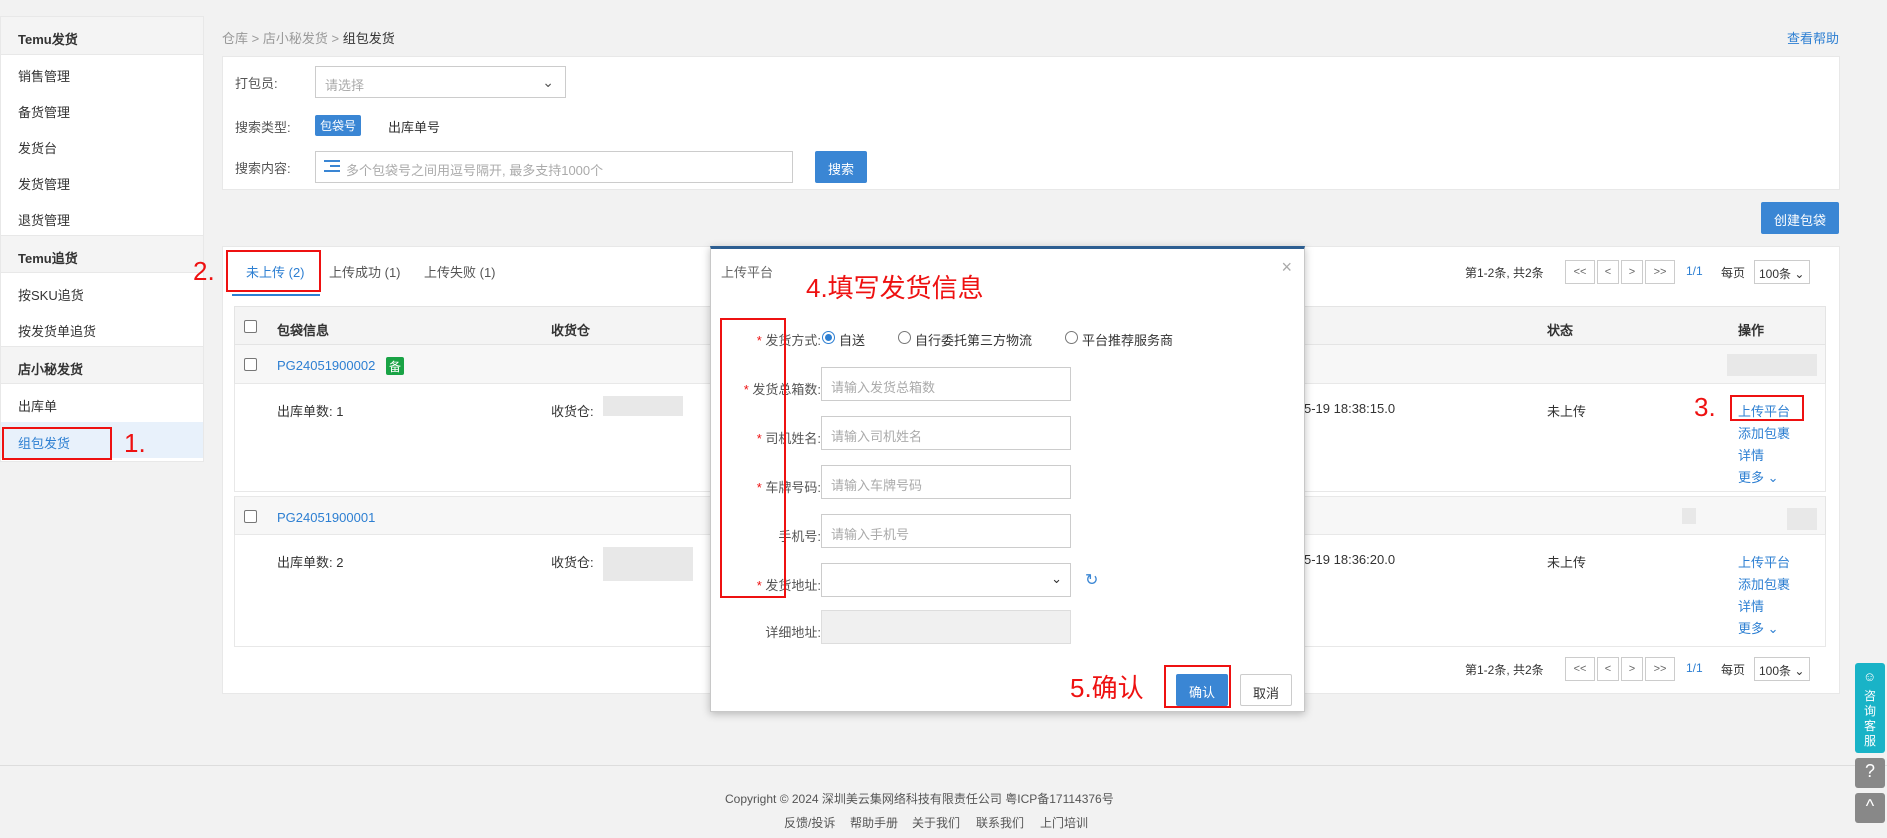 This screenshot has height=838, width=1887. What do you see at coordinates (295, 38) in the screenshot?
I see `breadcrumb-dxm: 店小秘发货` at bounding box center [295, 38].